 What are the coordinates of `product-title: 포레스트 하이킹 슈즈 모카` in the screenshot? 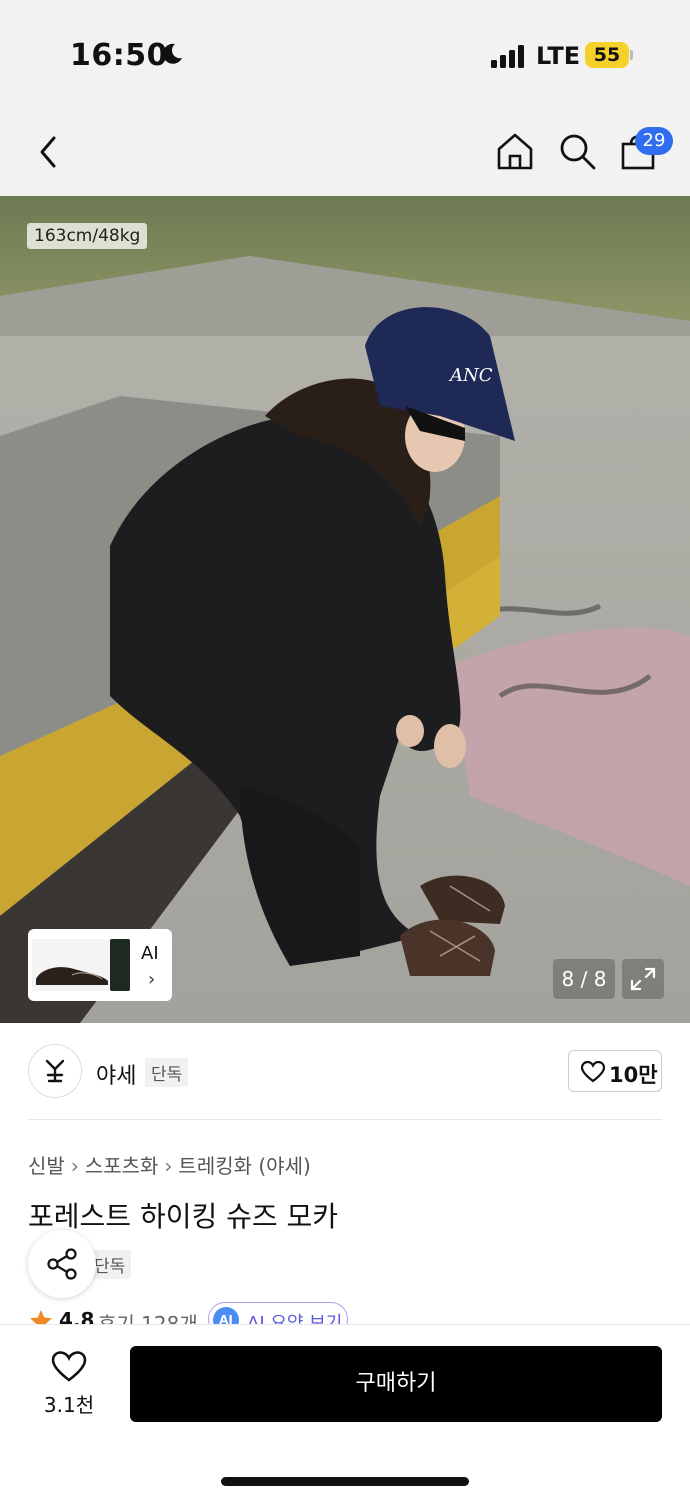 It's located at (183, 1216).